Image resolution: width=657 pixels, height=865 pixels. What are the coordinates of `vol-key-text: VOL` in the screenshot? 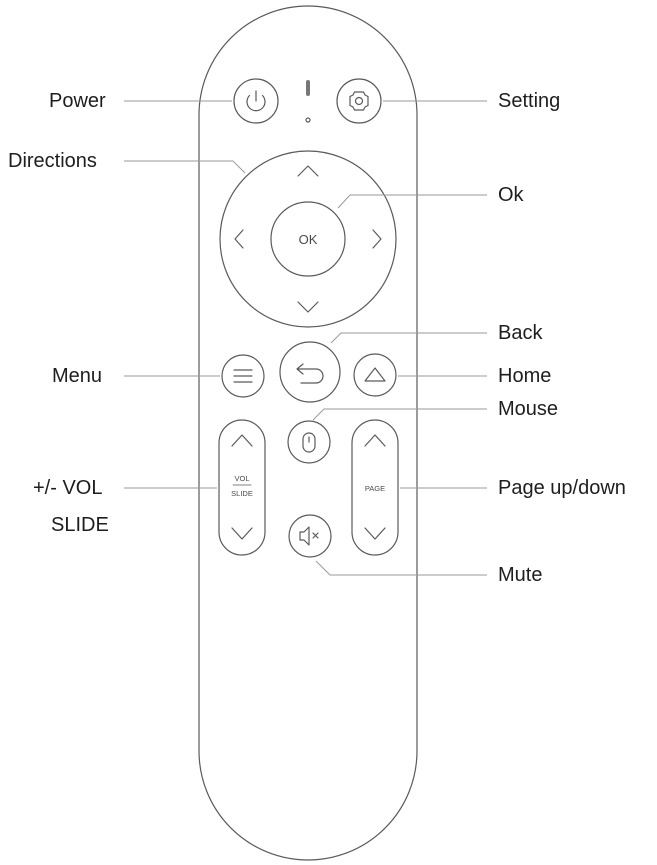 It's located at (241, 478).